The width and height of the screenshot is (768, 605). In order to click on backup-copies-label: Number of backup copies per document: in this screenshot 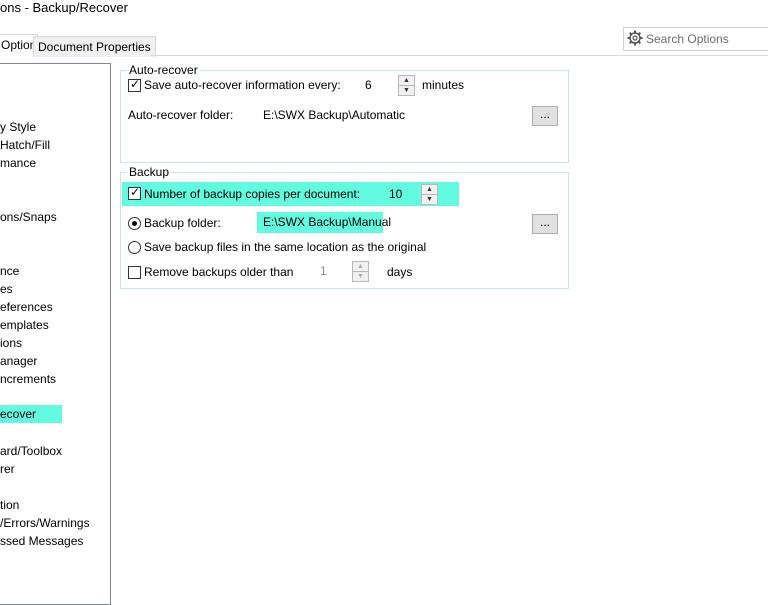, I will do `click(252, 194)`.